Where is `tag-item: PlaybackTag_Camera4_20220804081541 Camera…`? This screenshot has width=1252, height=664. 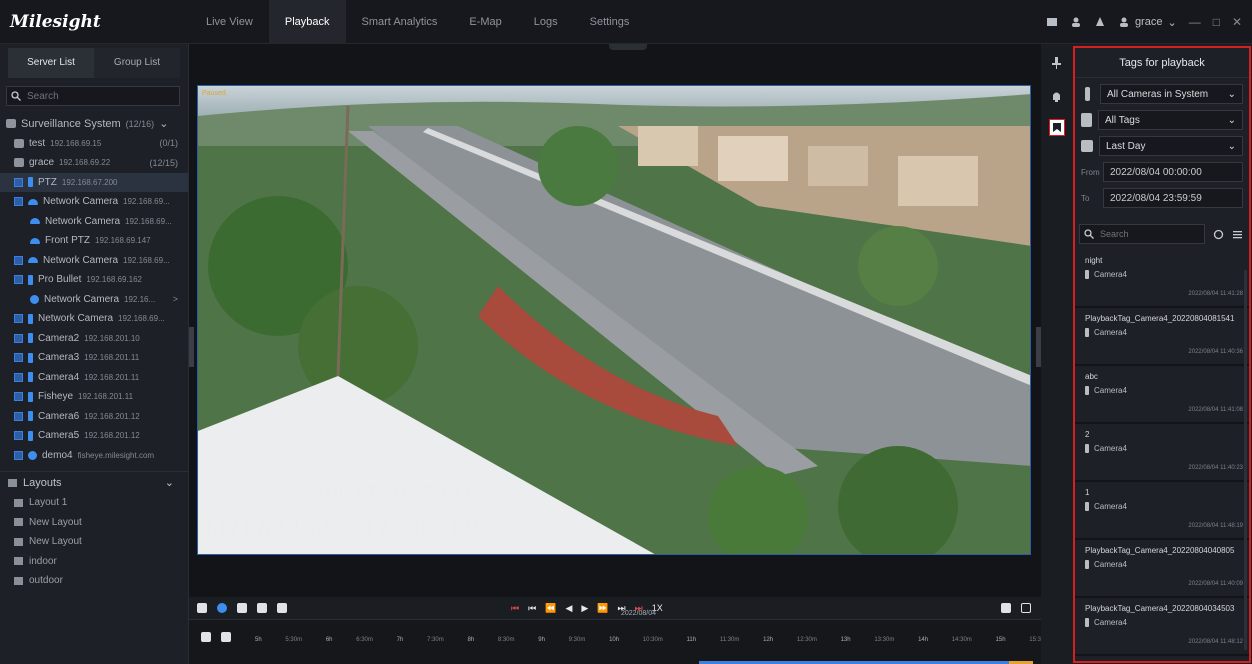
tag-item: PlaybackTag_Camera4_20220804081541 Camera… is located at coordinates (1162, 337).